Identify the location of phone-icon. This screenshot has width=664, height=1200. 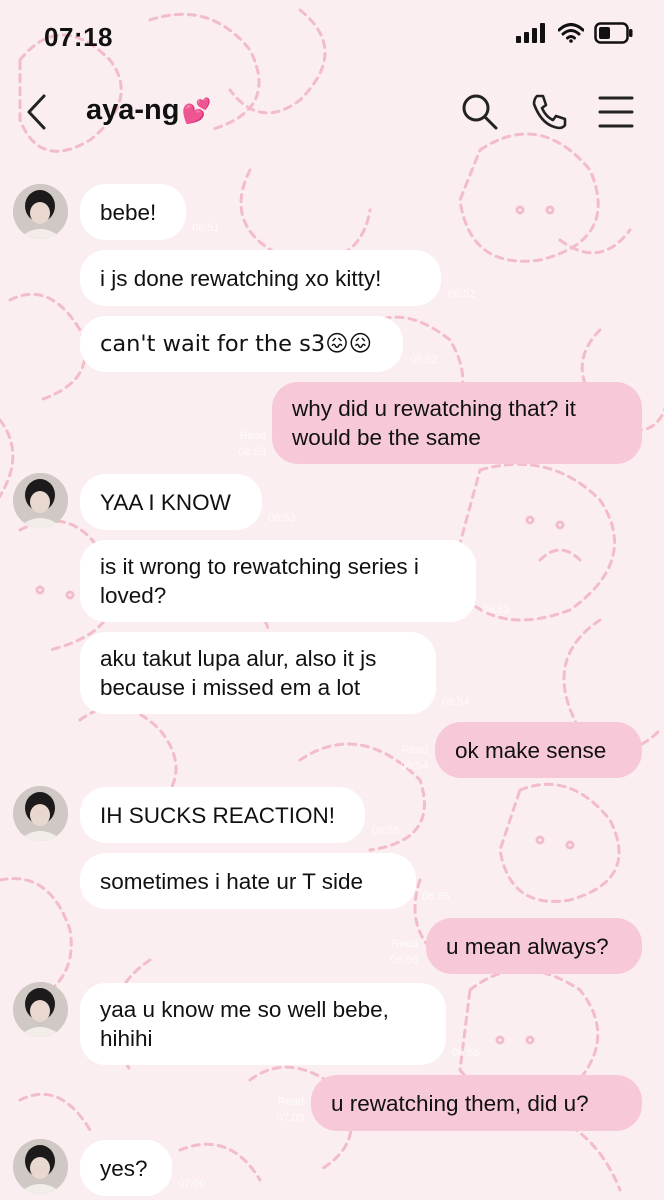
(548, 112).